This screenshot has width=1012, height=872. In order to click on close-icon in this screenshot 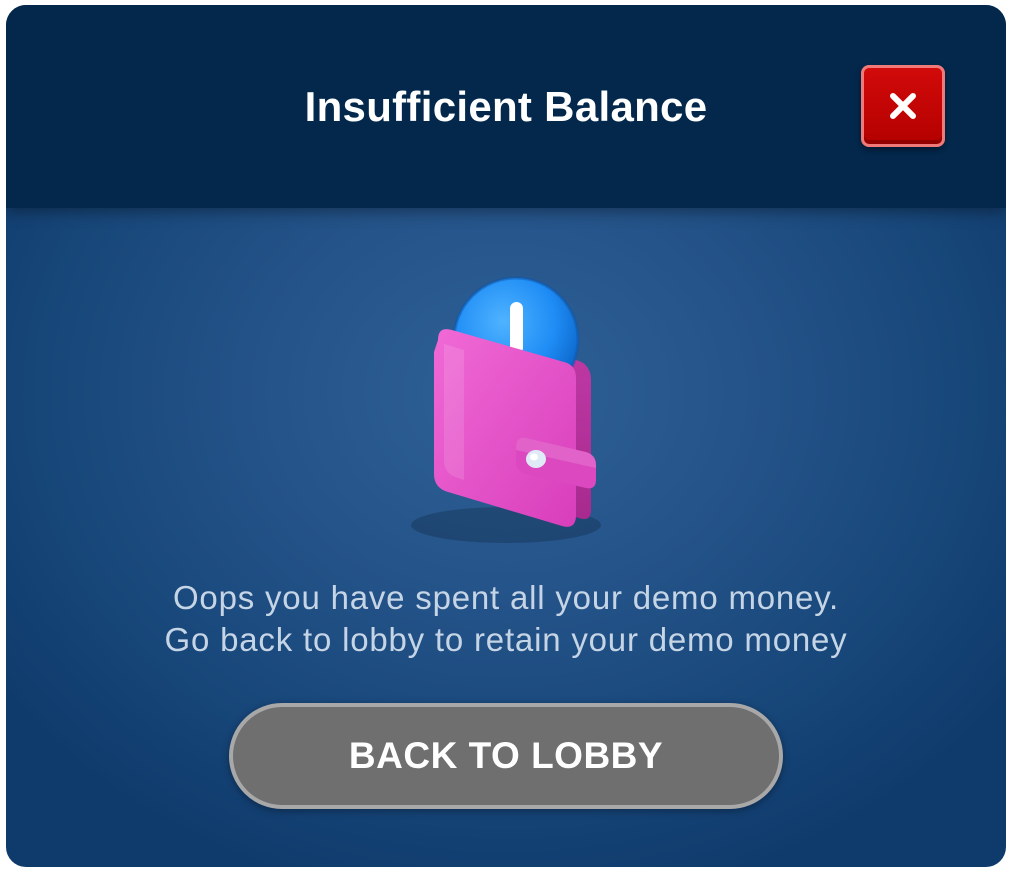, I will do `click(903, 106)`.